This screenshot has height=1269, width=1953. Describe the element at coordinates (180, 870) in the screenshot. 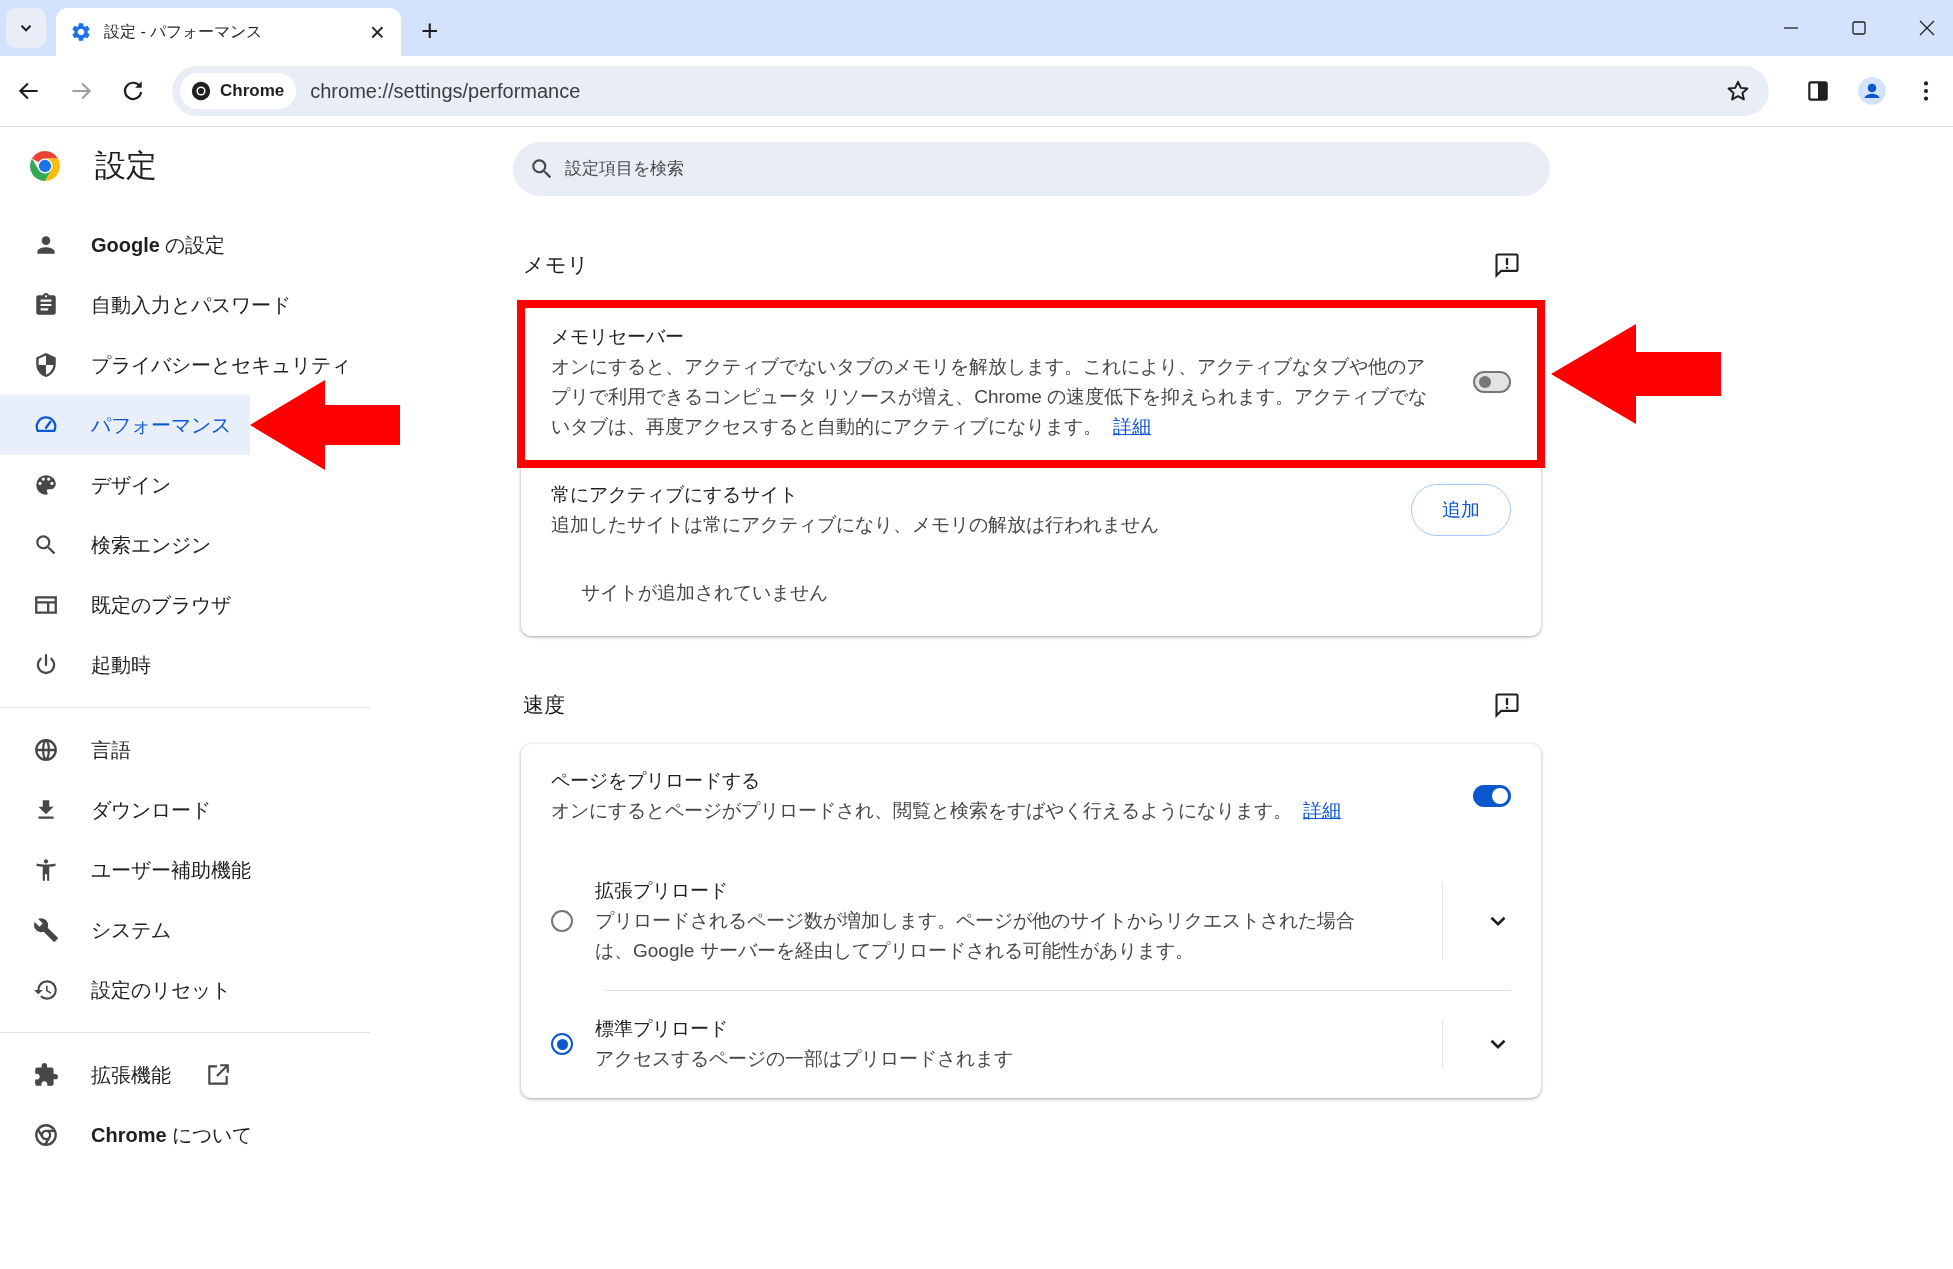

I see `sidebar-item: ユーザー補助機能` at that location.